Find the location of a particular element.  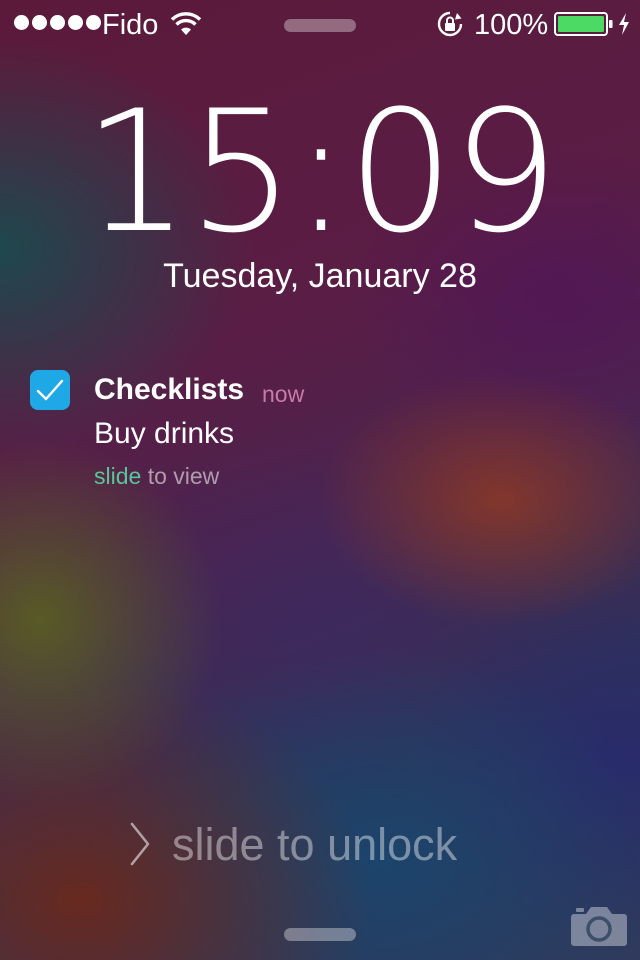

battery-icon is located at coordinates (583, 24).